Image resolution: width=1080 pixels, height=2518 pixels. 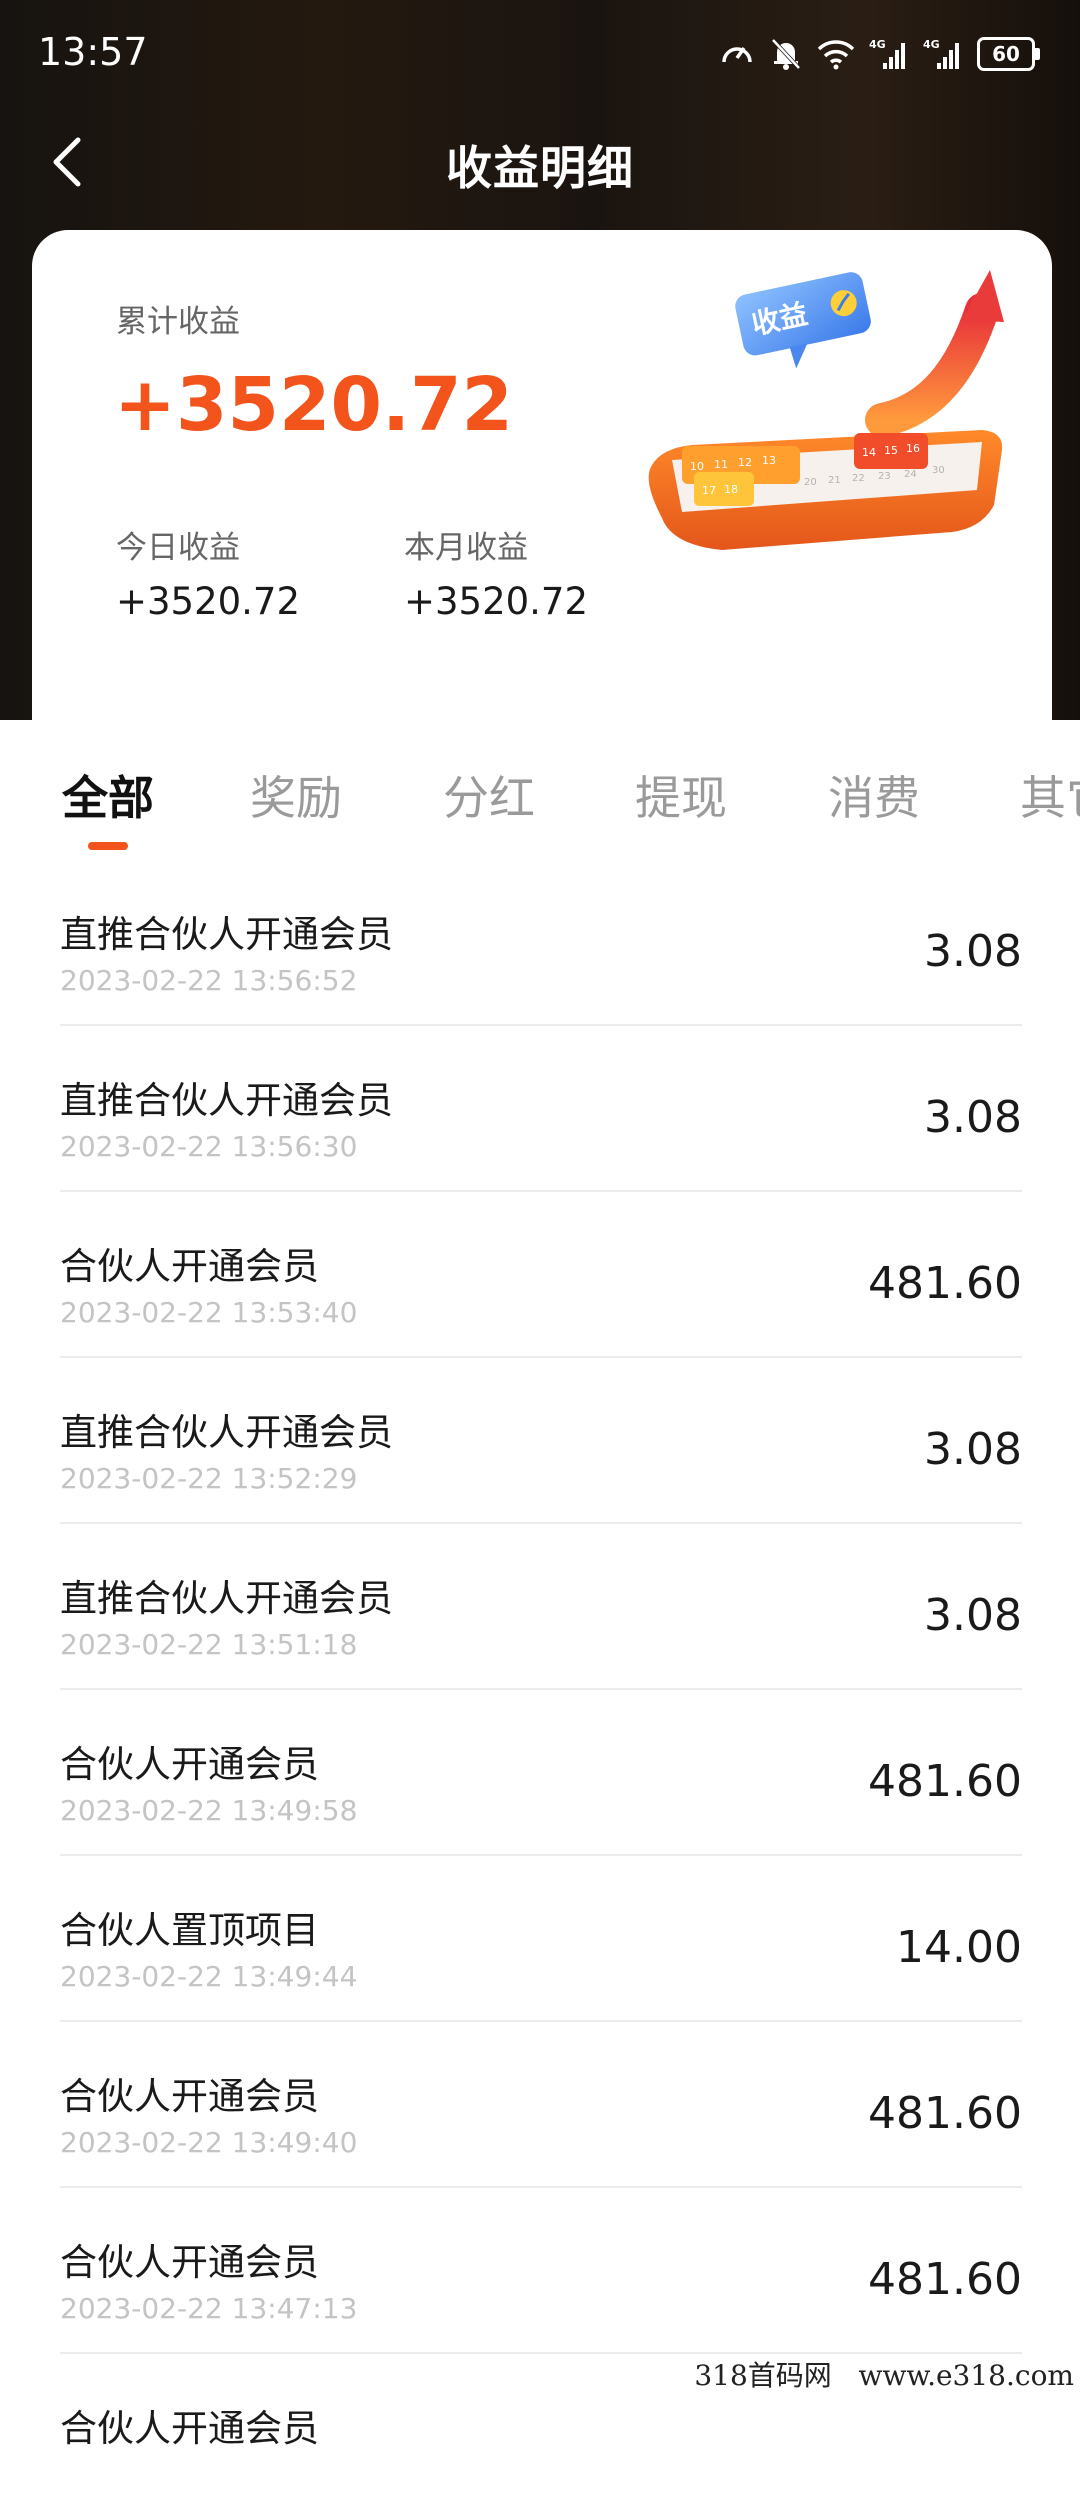 What do you see at coordinates (1037, 54) in the screenshot?
I see `battery-tip` at bounding box center [1037, 54].